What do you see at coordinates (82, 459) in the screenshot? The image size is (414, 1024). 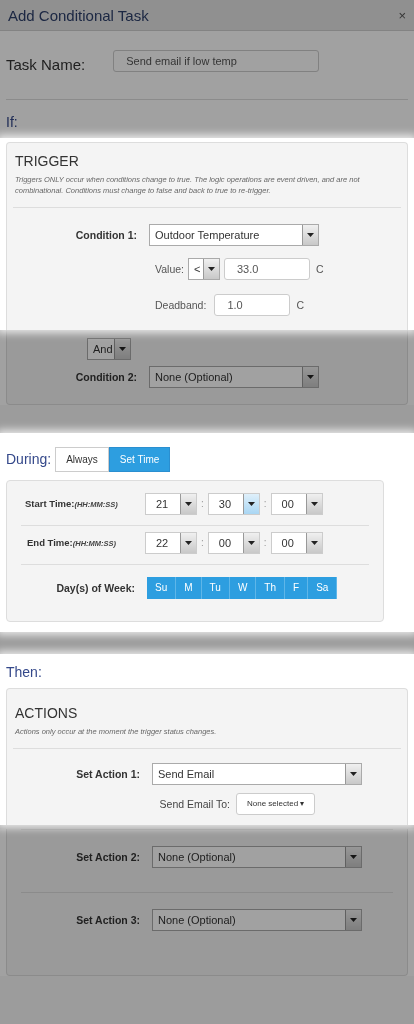 I see `mode-toggle: Always` at bounding box center [82, 459].